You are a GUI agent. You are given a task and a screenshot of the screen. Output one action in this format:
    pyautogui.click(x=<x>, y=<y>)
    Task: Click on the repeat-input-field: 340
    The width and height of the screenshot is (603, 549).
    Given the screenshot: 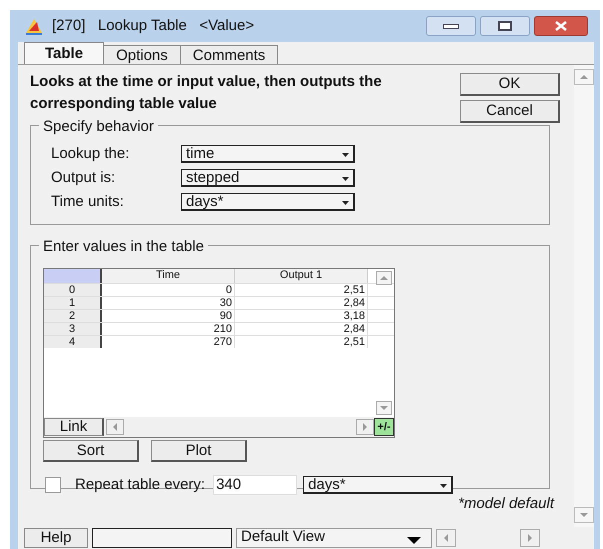 What is the action you would take?
    pyautogui.click(x=255, y=485)
    